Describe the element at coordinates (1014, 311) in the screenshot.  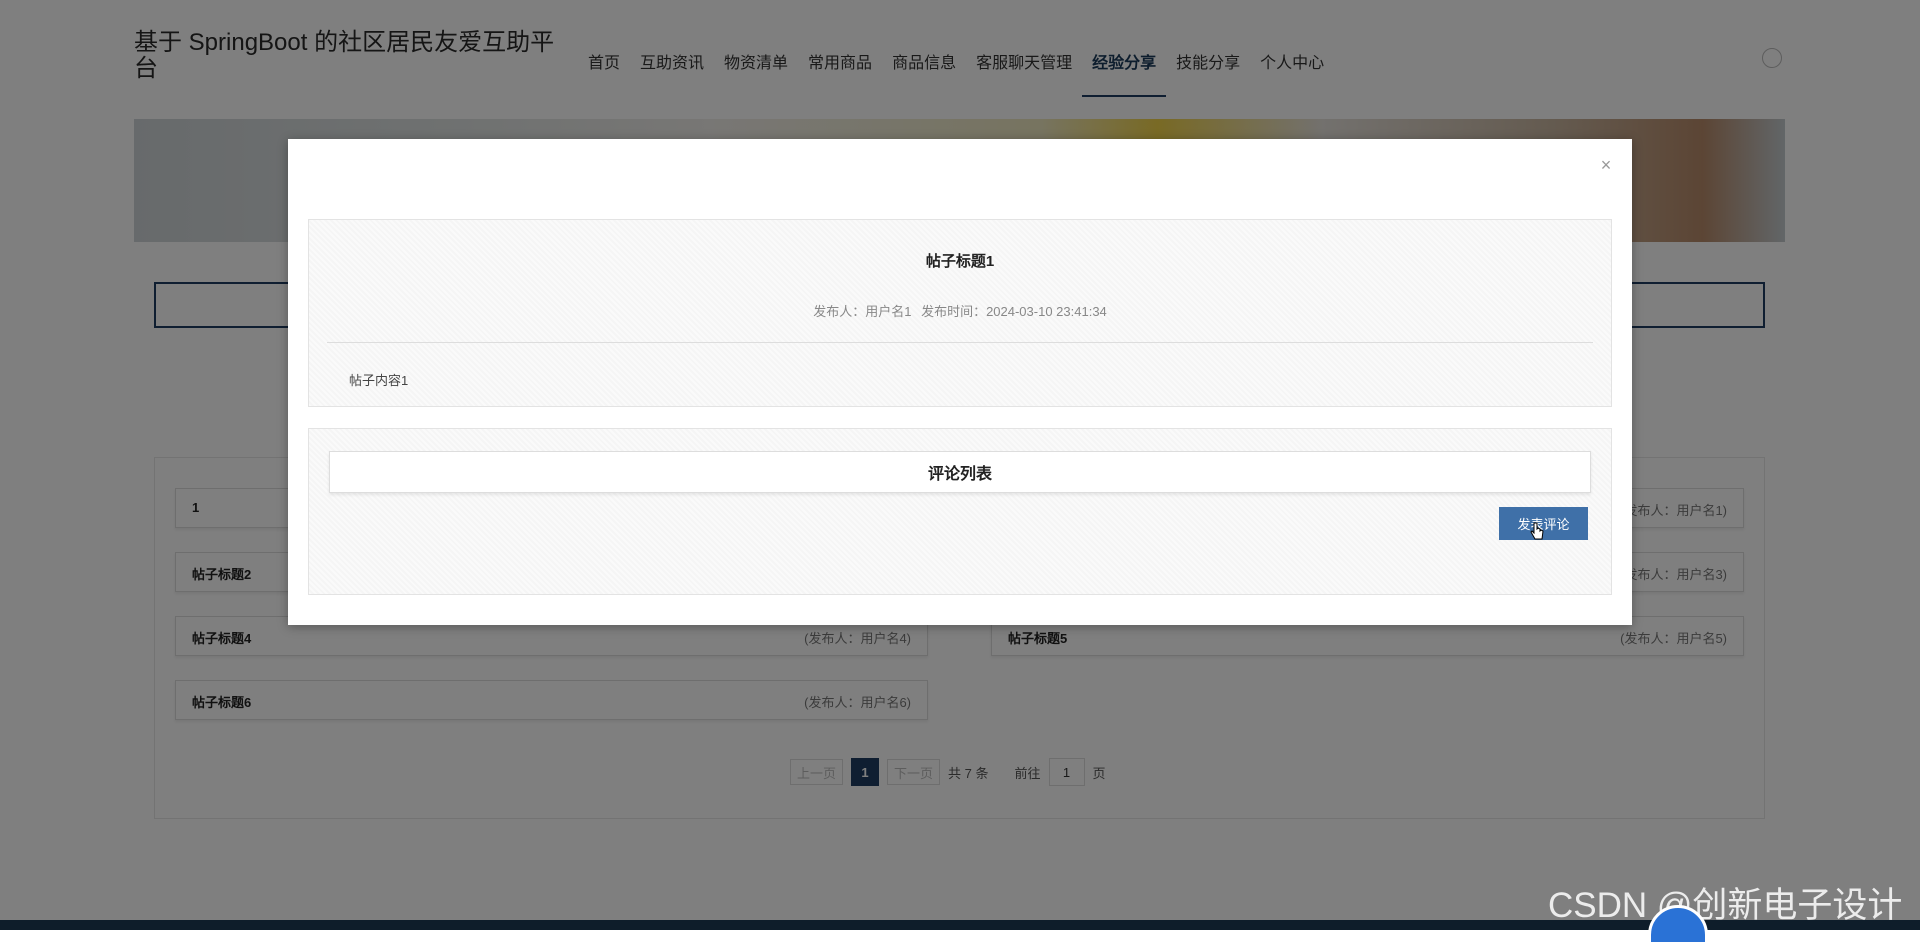
I see `post-publish-time: 发布时间：2024-03-10 23:41:34` at that location.